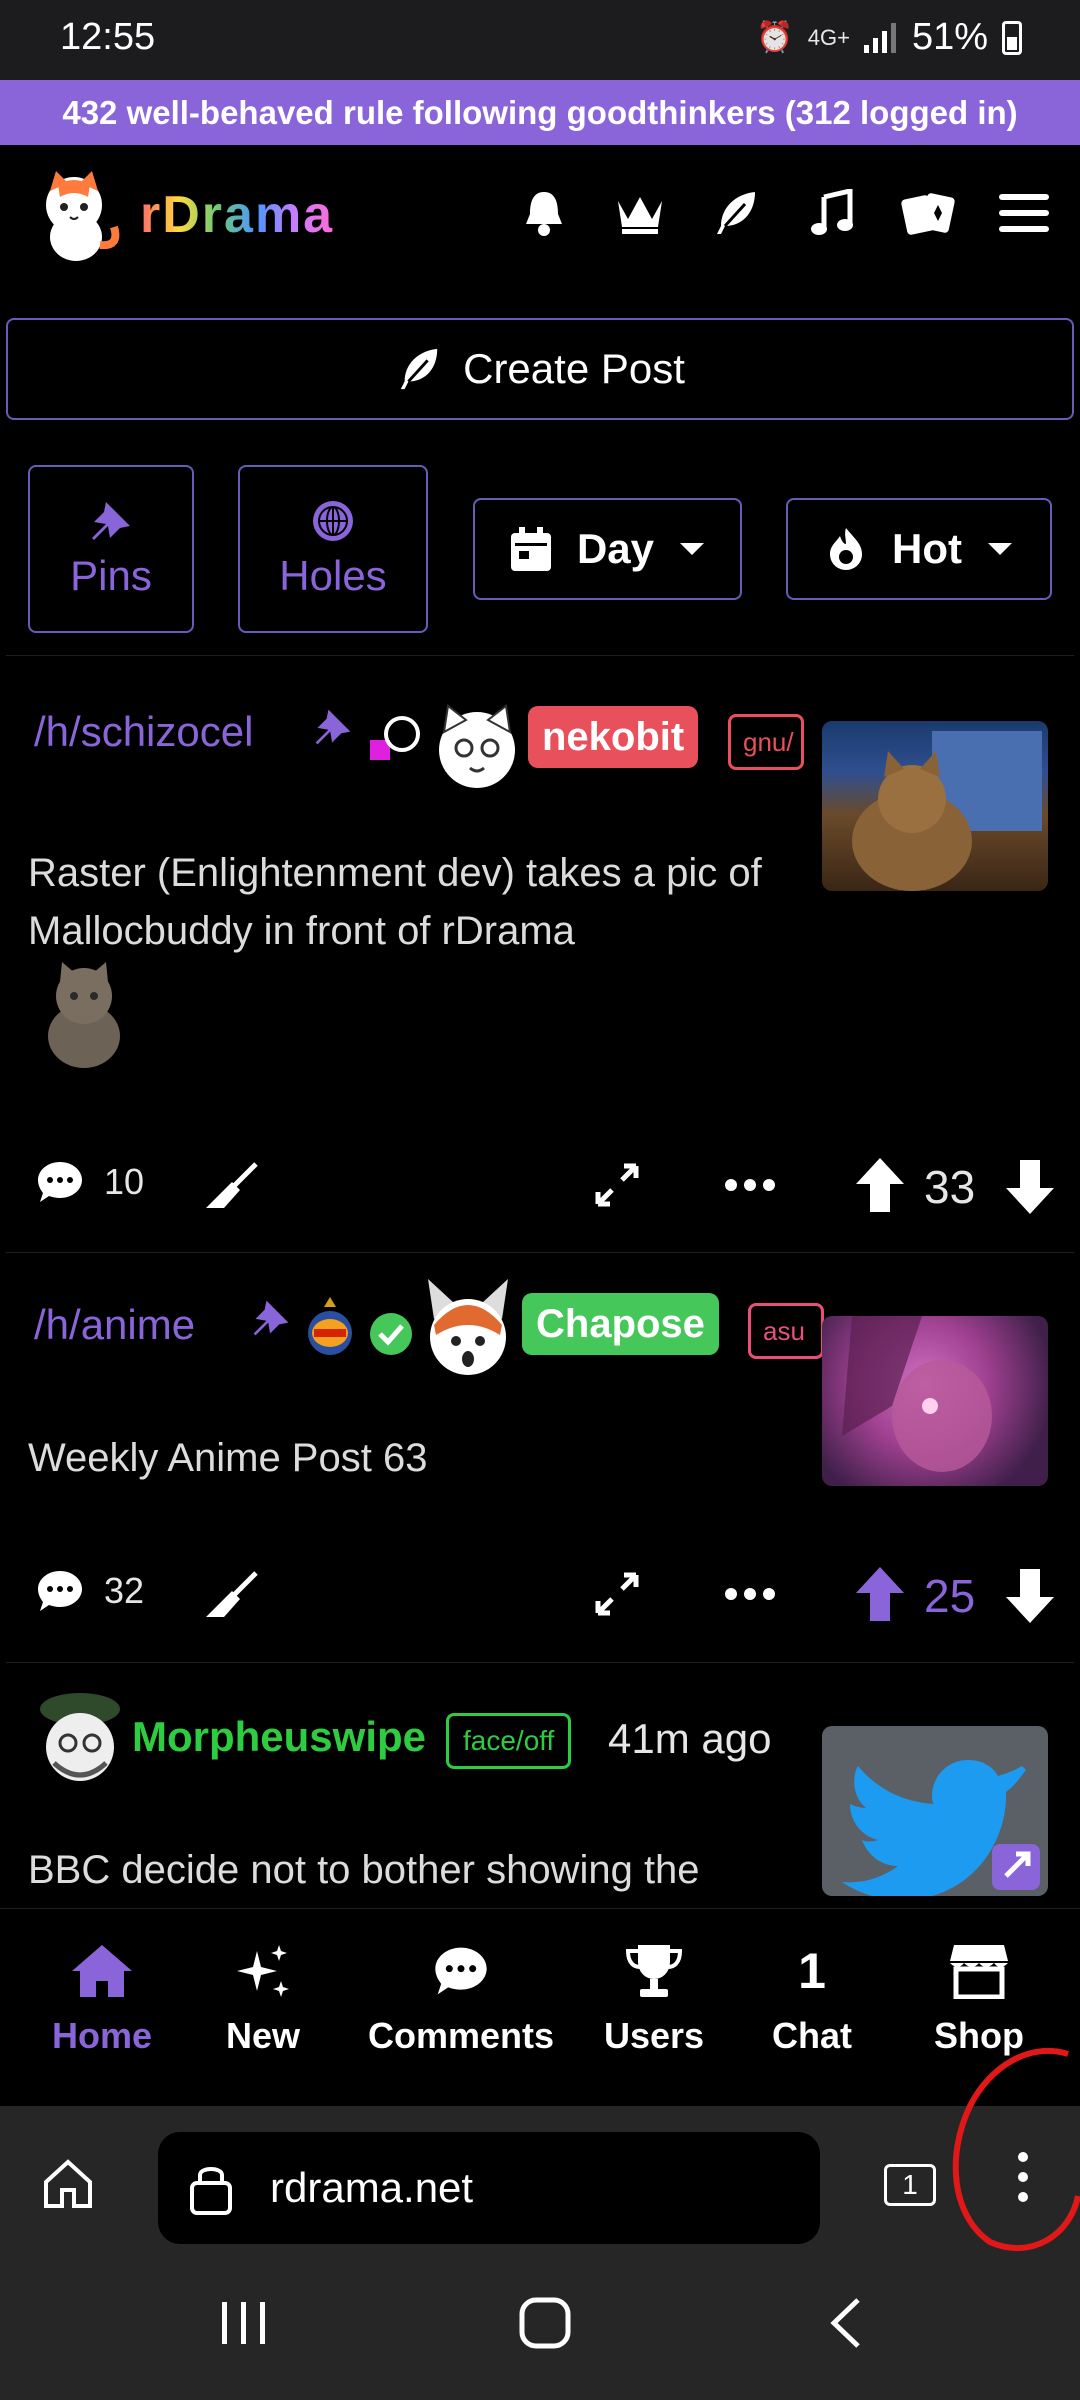  Describe the element at coordinates (143, 732) in the screenshot. I see `post-hole-link: /h/schizocel` at that location.